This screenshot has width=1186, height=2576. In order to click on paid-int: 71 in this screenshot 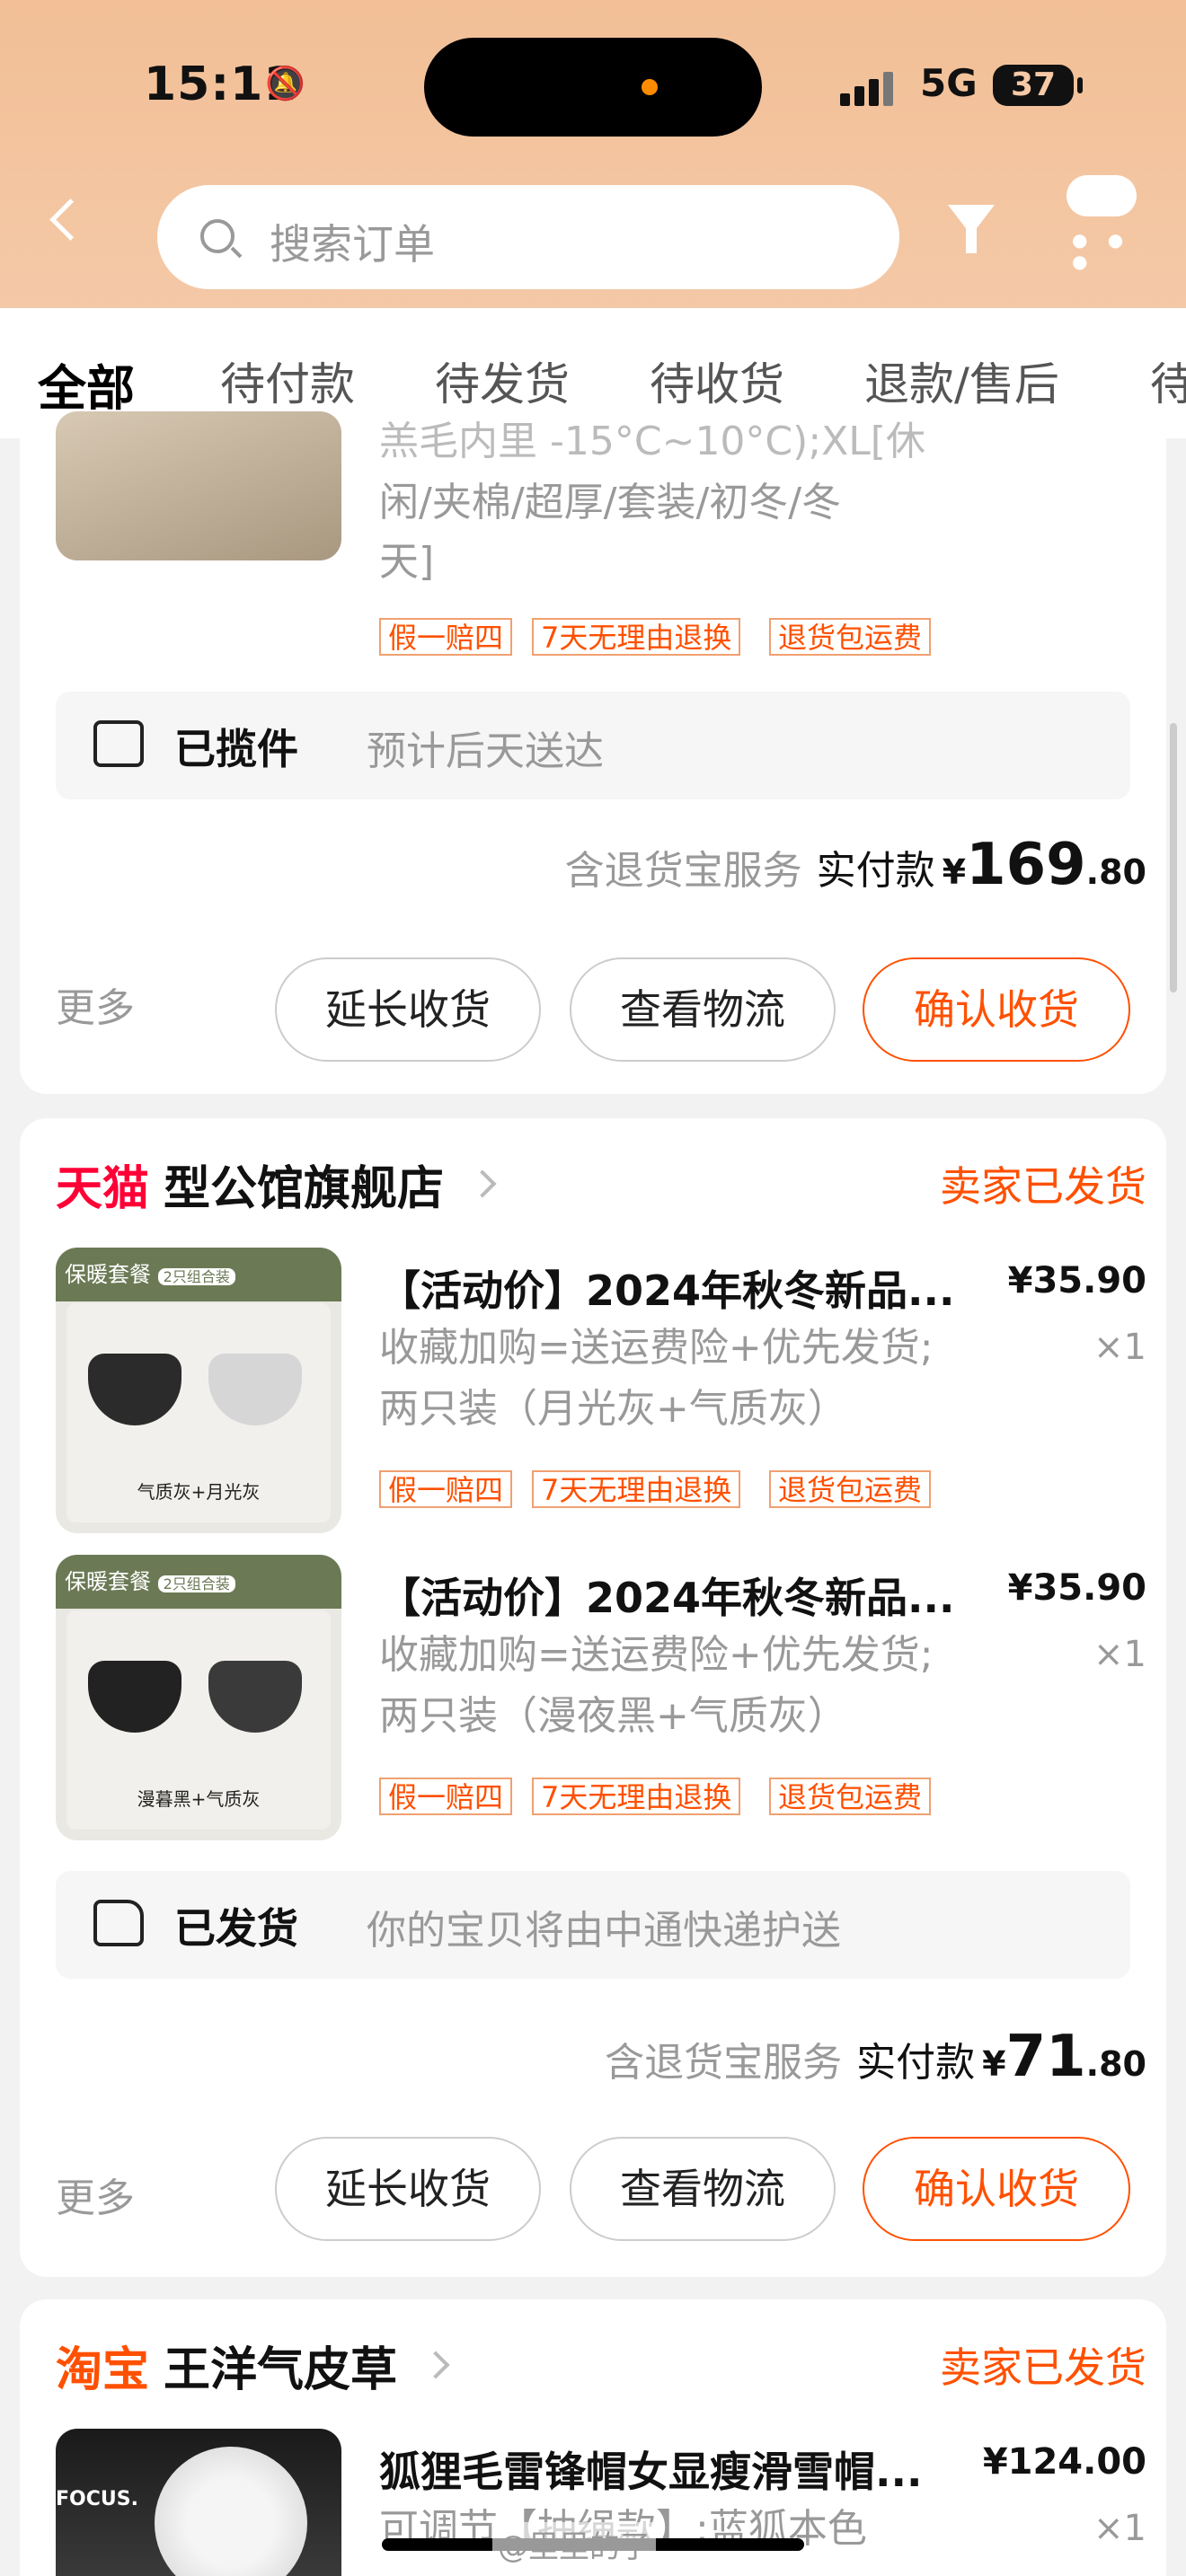, I will do `click(1045, 2057)`.